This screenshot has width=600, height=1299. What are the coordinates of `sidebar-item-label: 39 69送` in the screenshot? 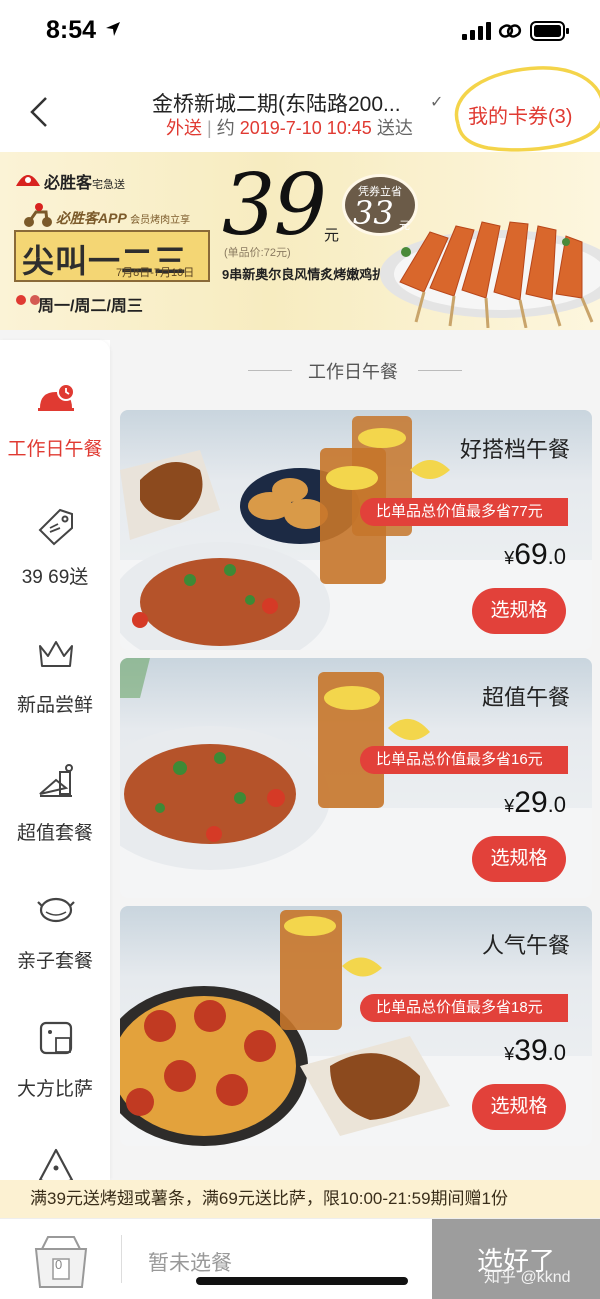 It's located at (55, 577).